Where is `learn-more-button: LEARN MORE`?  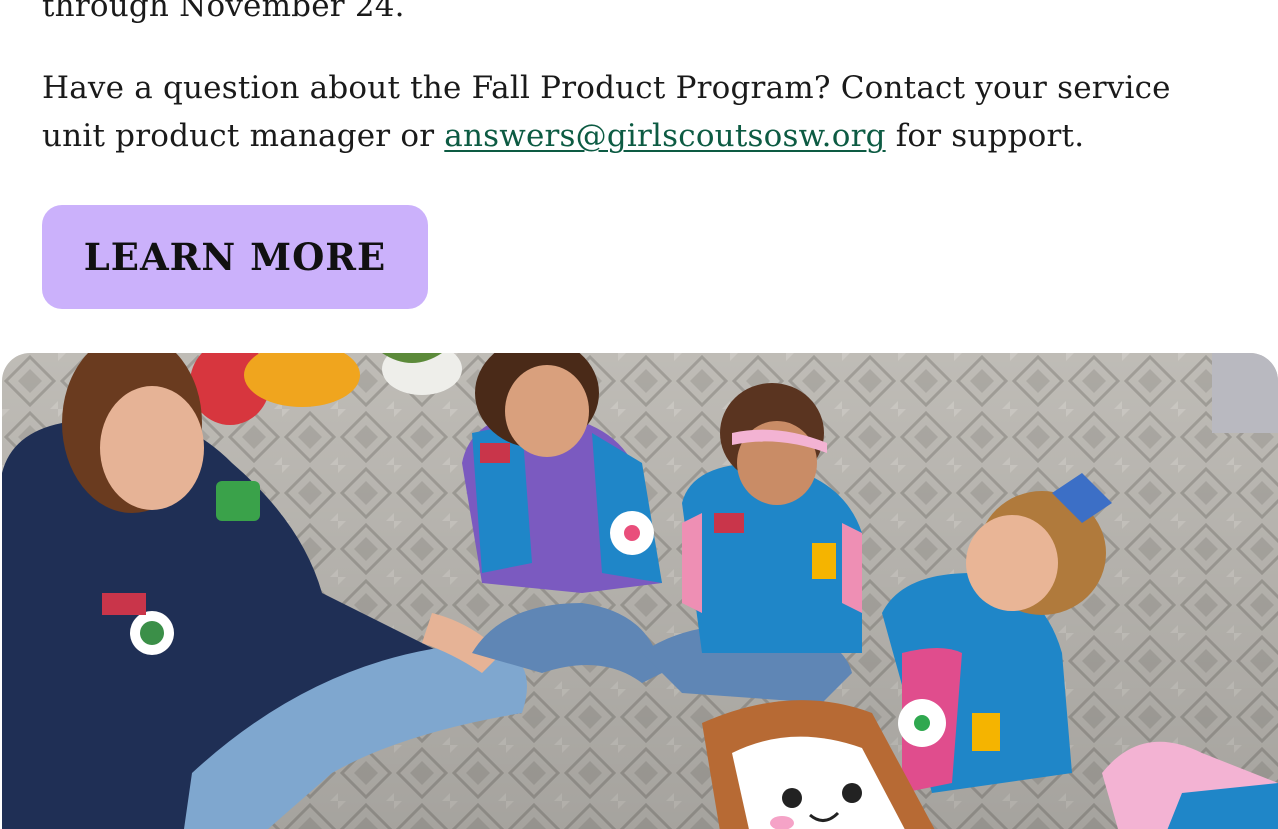 learn-more-button: LEARN MORE is located at coordinates (235, 257).